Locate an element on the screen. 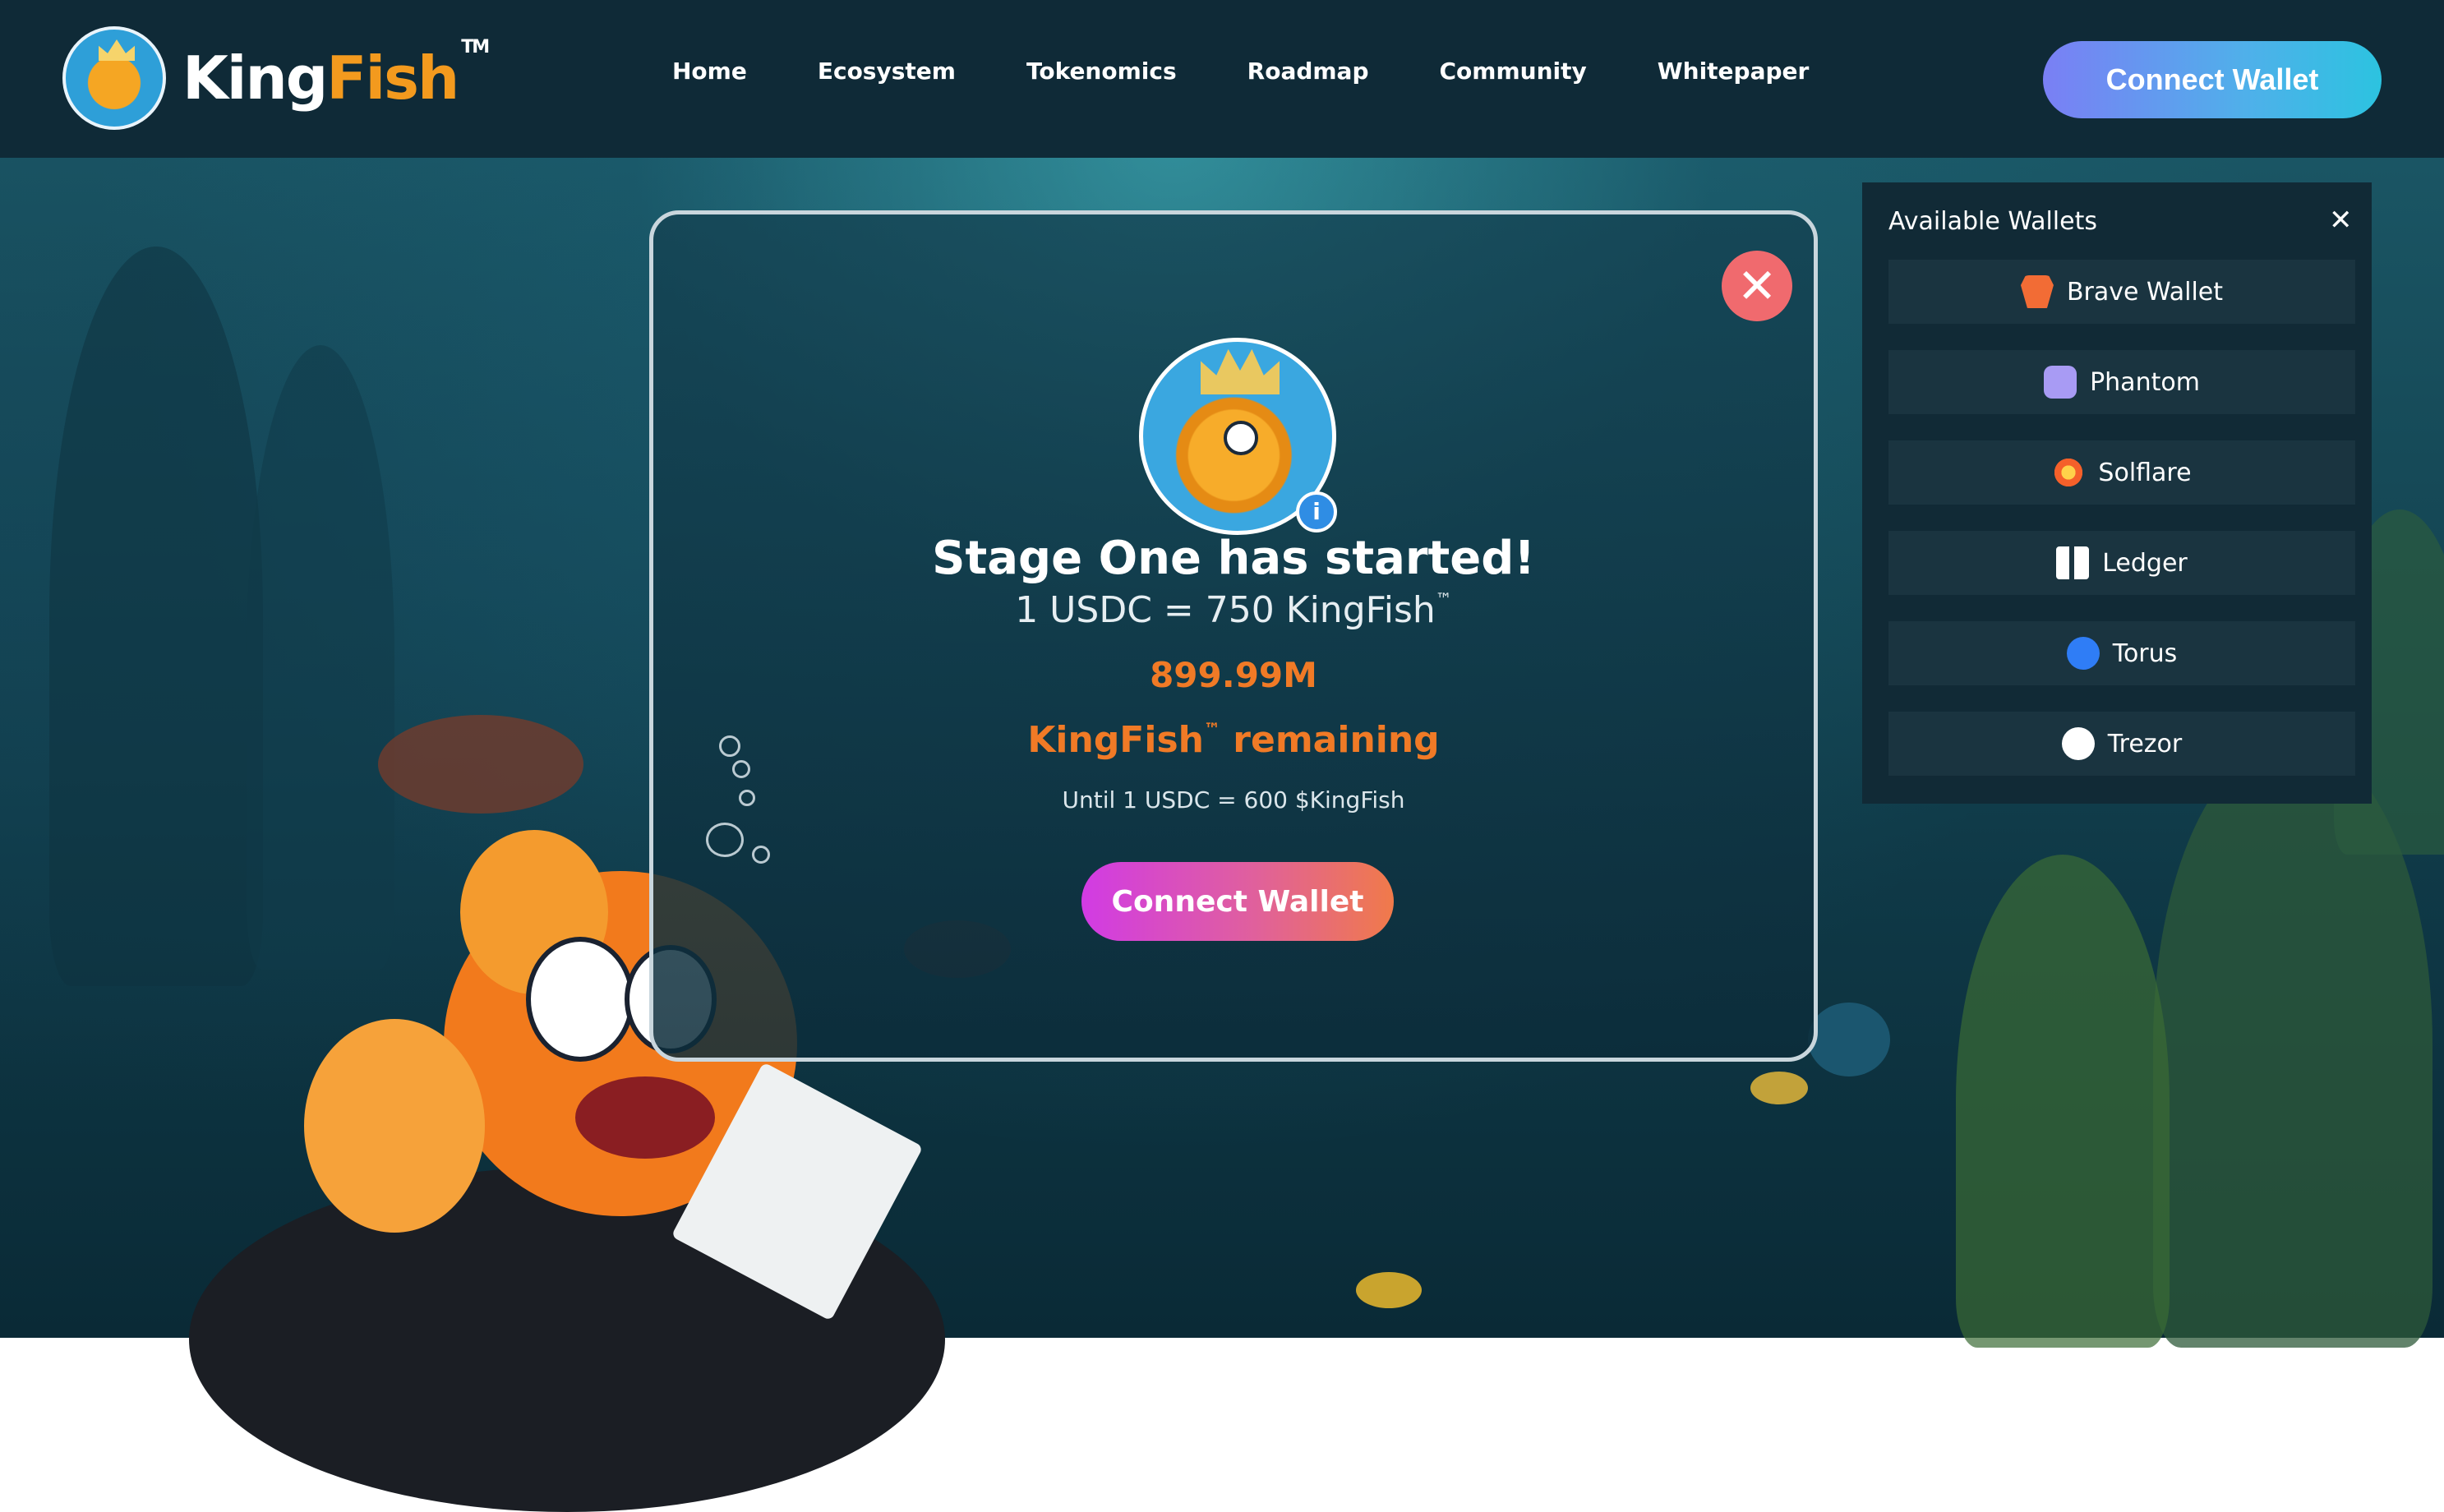 The width and height of the screenshot is (2444, 1512). nav-home: Home is located at coordinates (709, 71).